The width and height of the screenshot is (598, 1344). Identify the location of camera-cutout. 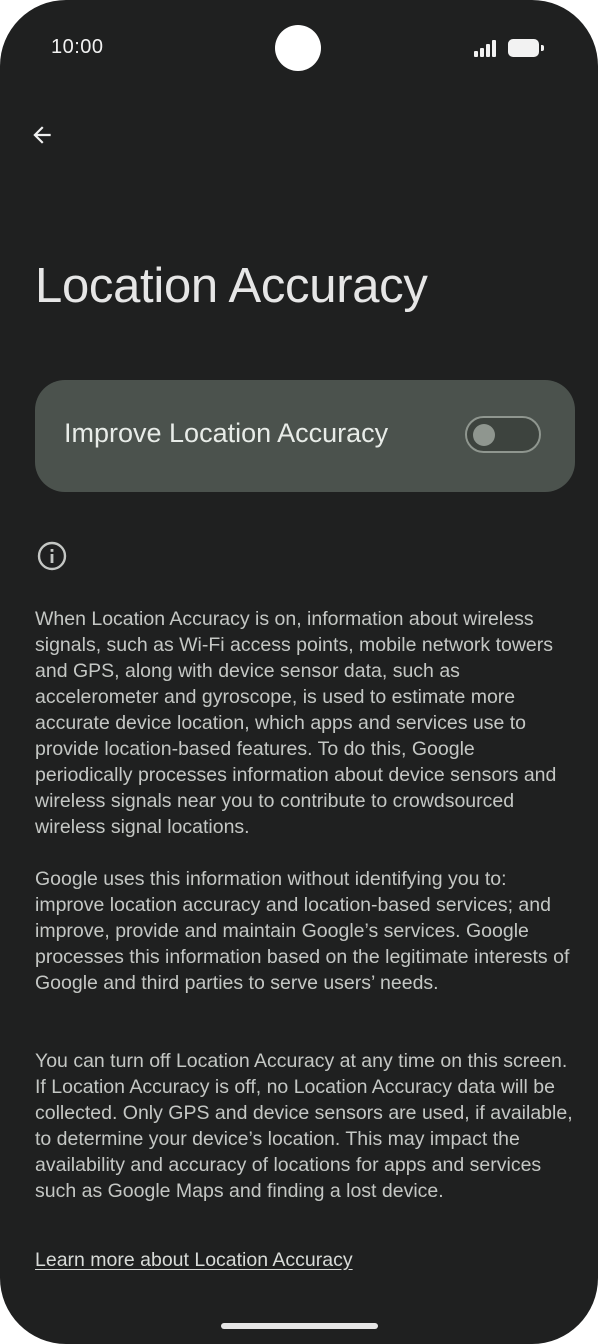
(298, 48).